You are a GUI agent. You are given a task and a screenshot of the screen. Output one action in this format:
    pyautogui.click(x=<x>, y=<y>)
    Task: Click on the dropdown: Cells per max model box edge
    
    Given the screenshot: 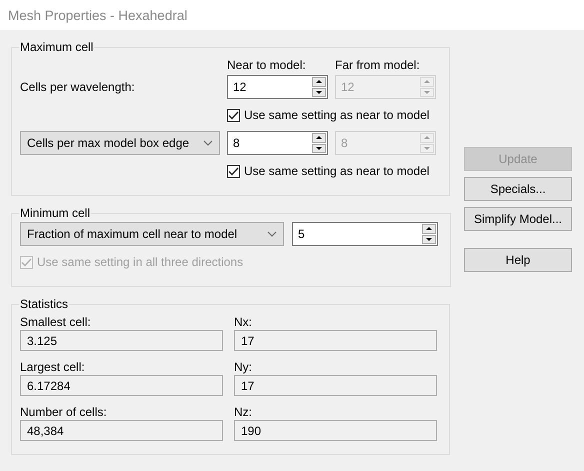 What is the action you would take?
    pyautogui.click(x=120, y=143)
    